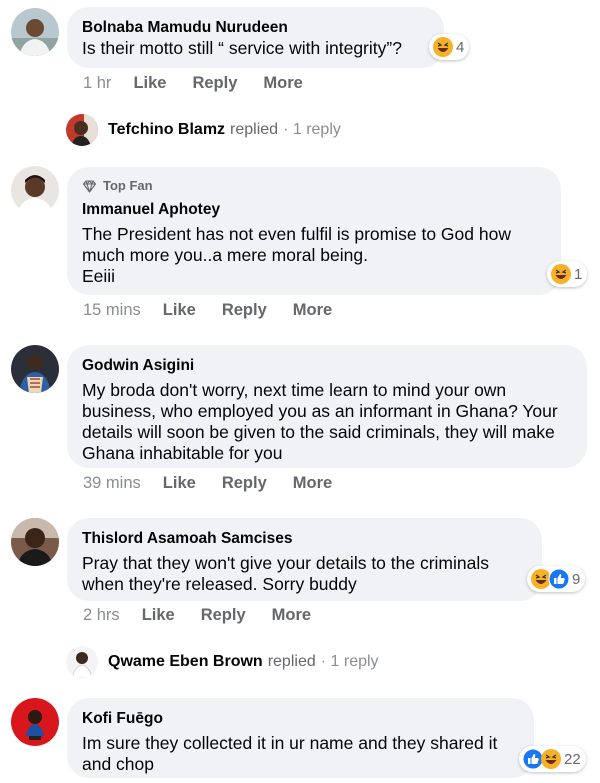 The height and width of the screenshot is (783, 600). I want to click on reaction-count: 1, so click(578, 274).